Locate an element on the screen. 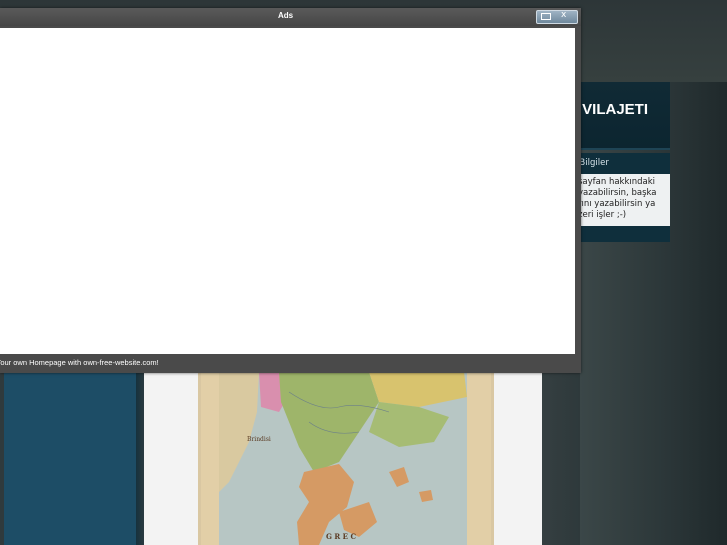  map-label-brindisi: Brindisi is located at coordinates (259, 439).